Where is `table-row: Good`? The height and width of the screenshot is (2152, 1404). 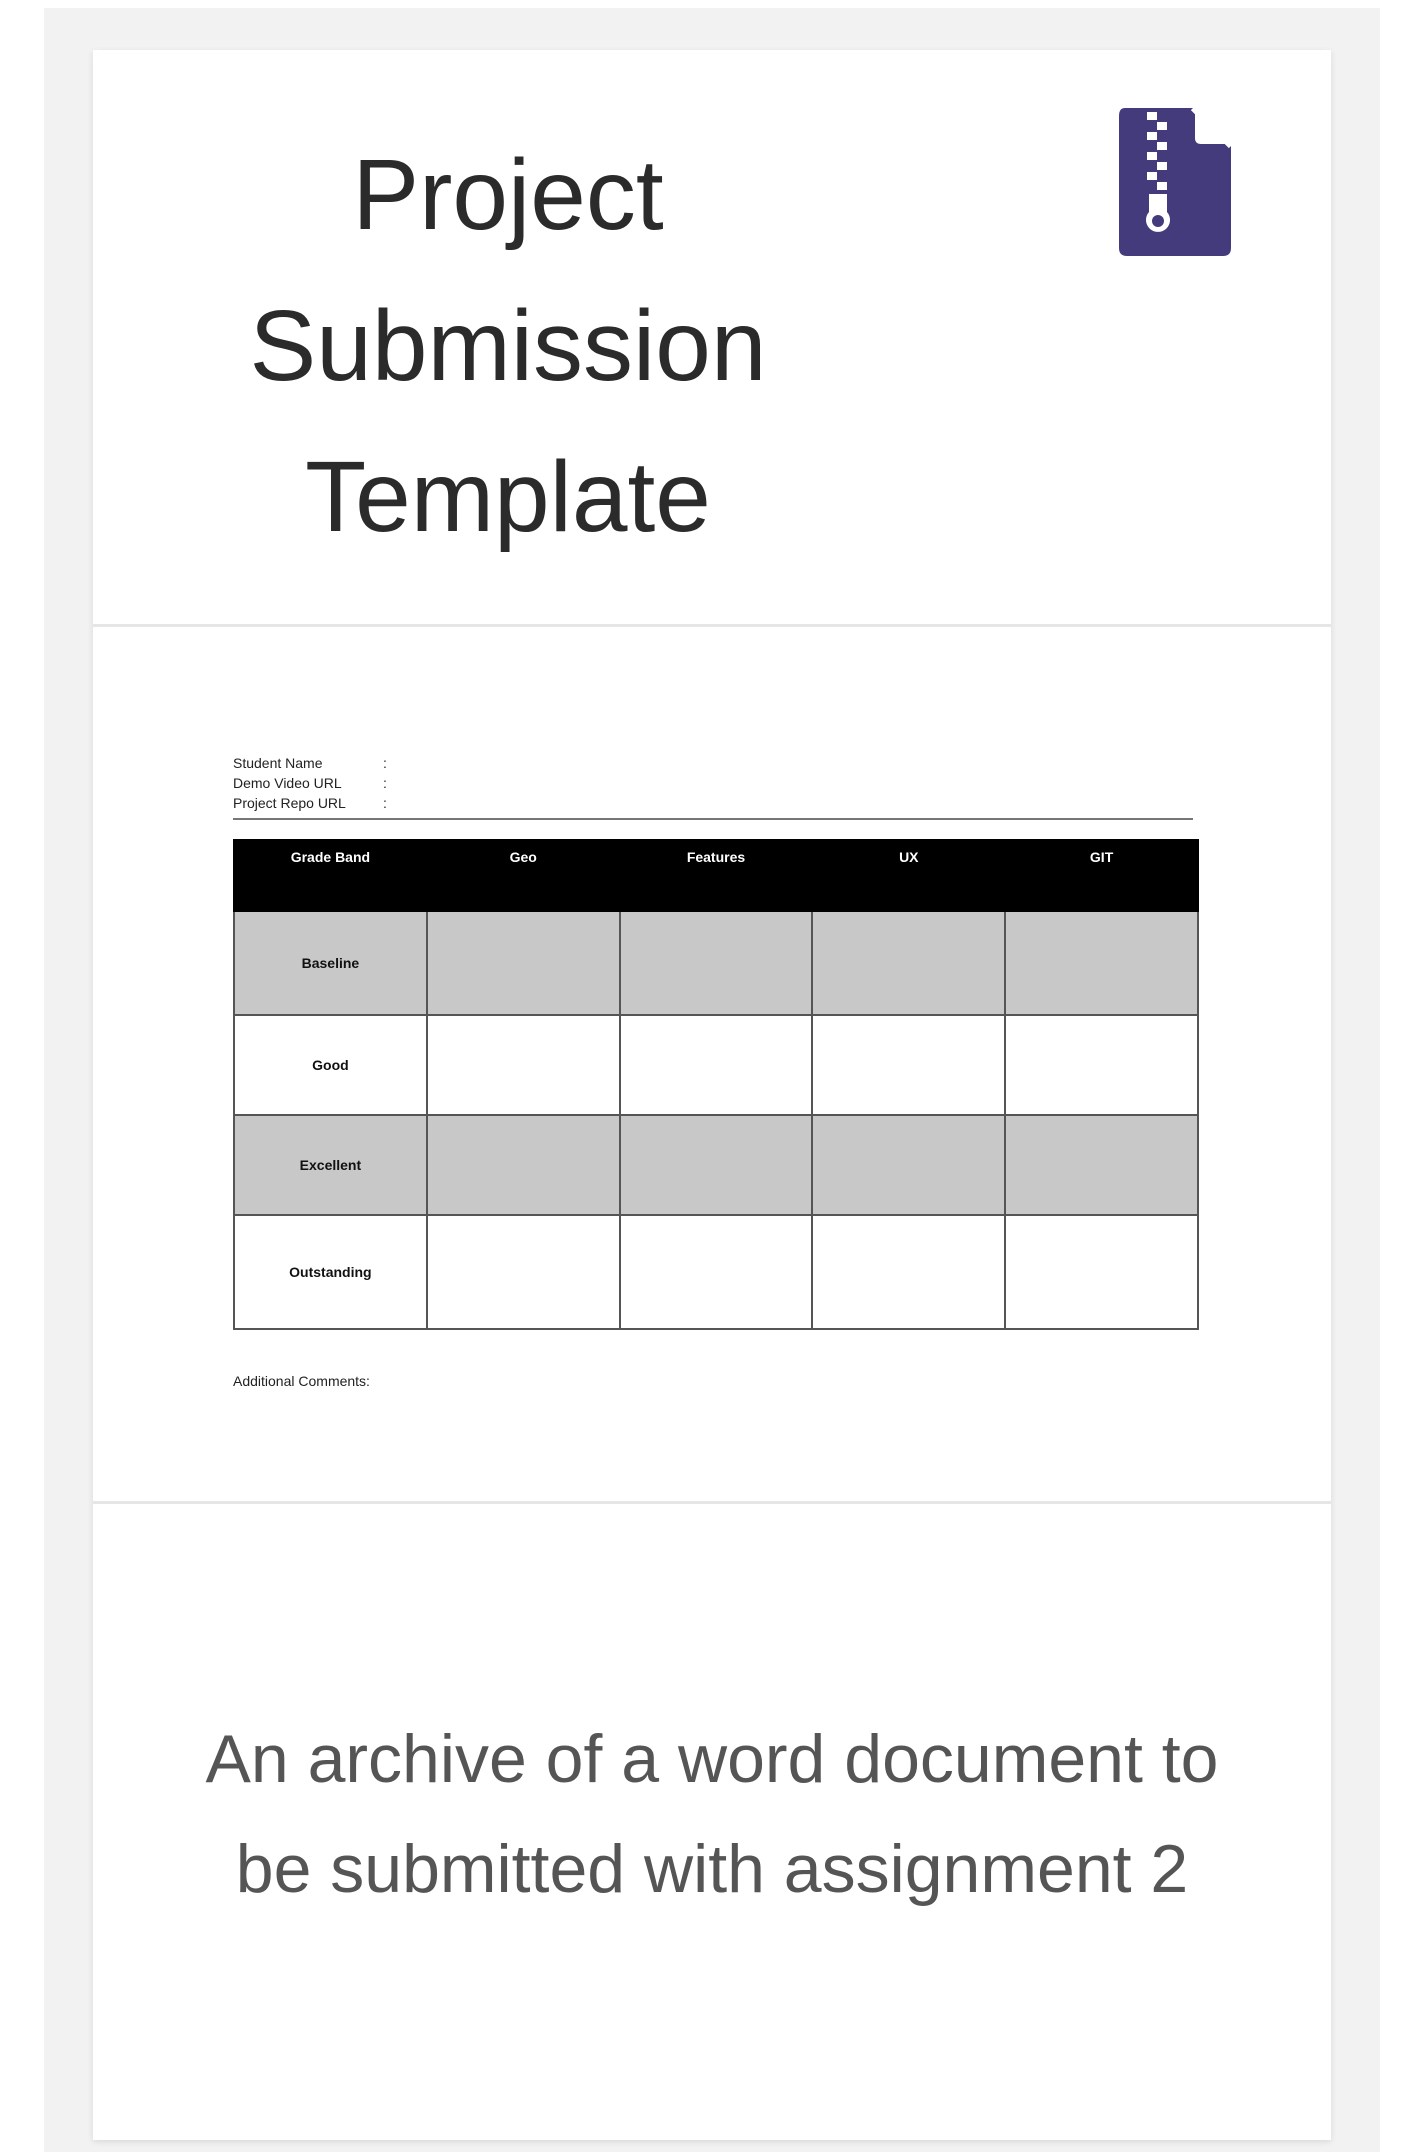
table-row: Good is located at coordinates (716, 1065).